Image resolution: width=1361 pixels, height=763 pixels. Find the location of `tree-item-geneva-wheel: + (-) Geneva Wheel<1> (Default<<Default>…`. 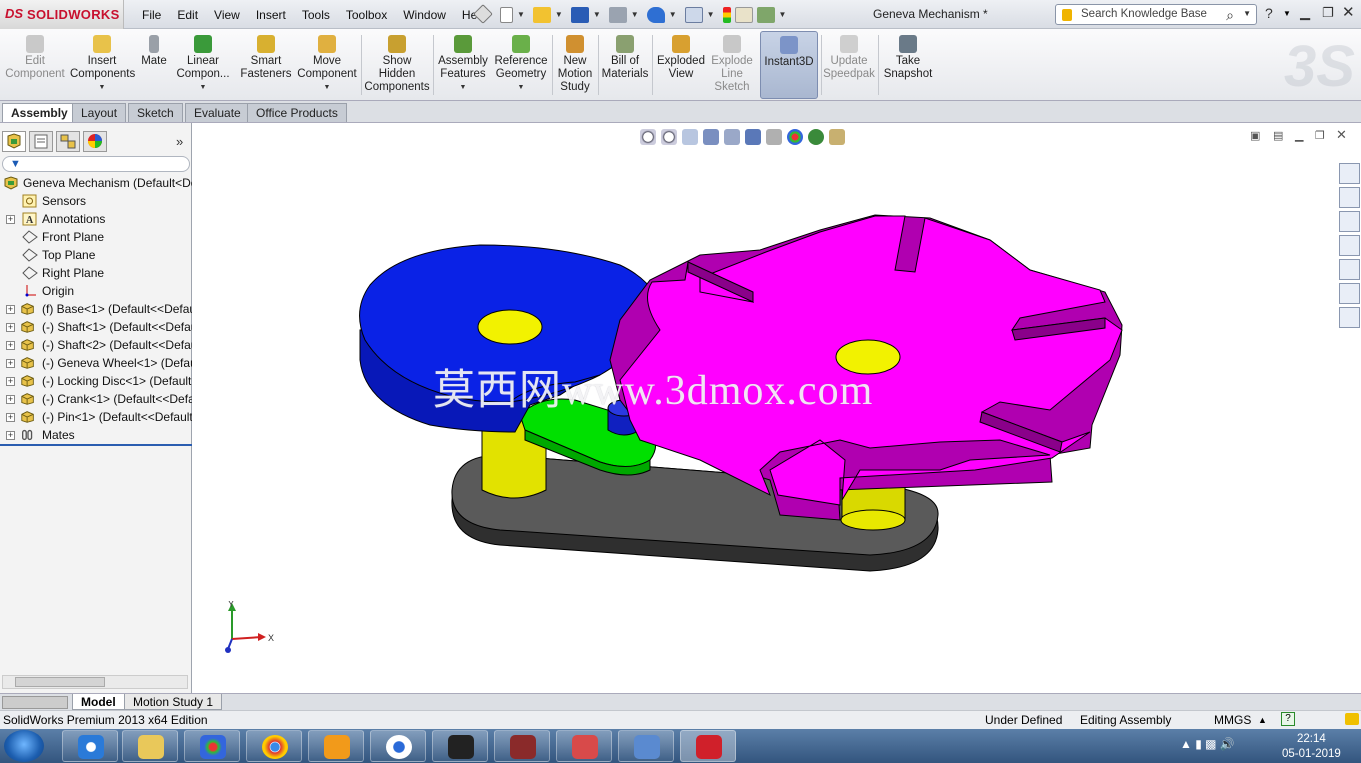

tree-item-geneva-wheel: + (-) Geneva Wheel<1> (Default<<Default>… is located at coordinates (96, 363).